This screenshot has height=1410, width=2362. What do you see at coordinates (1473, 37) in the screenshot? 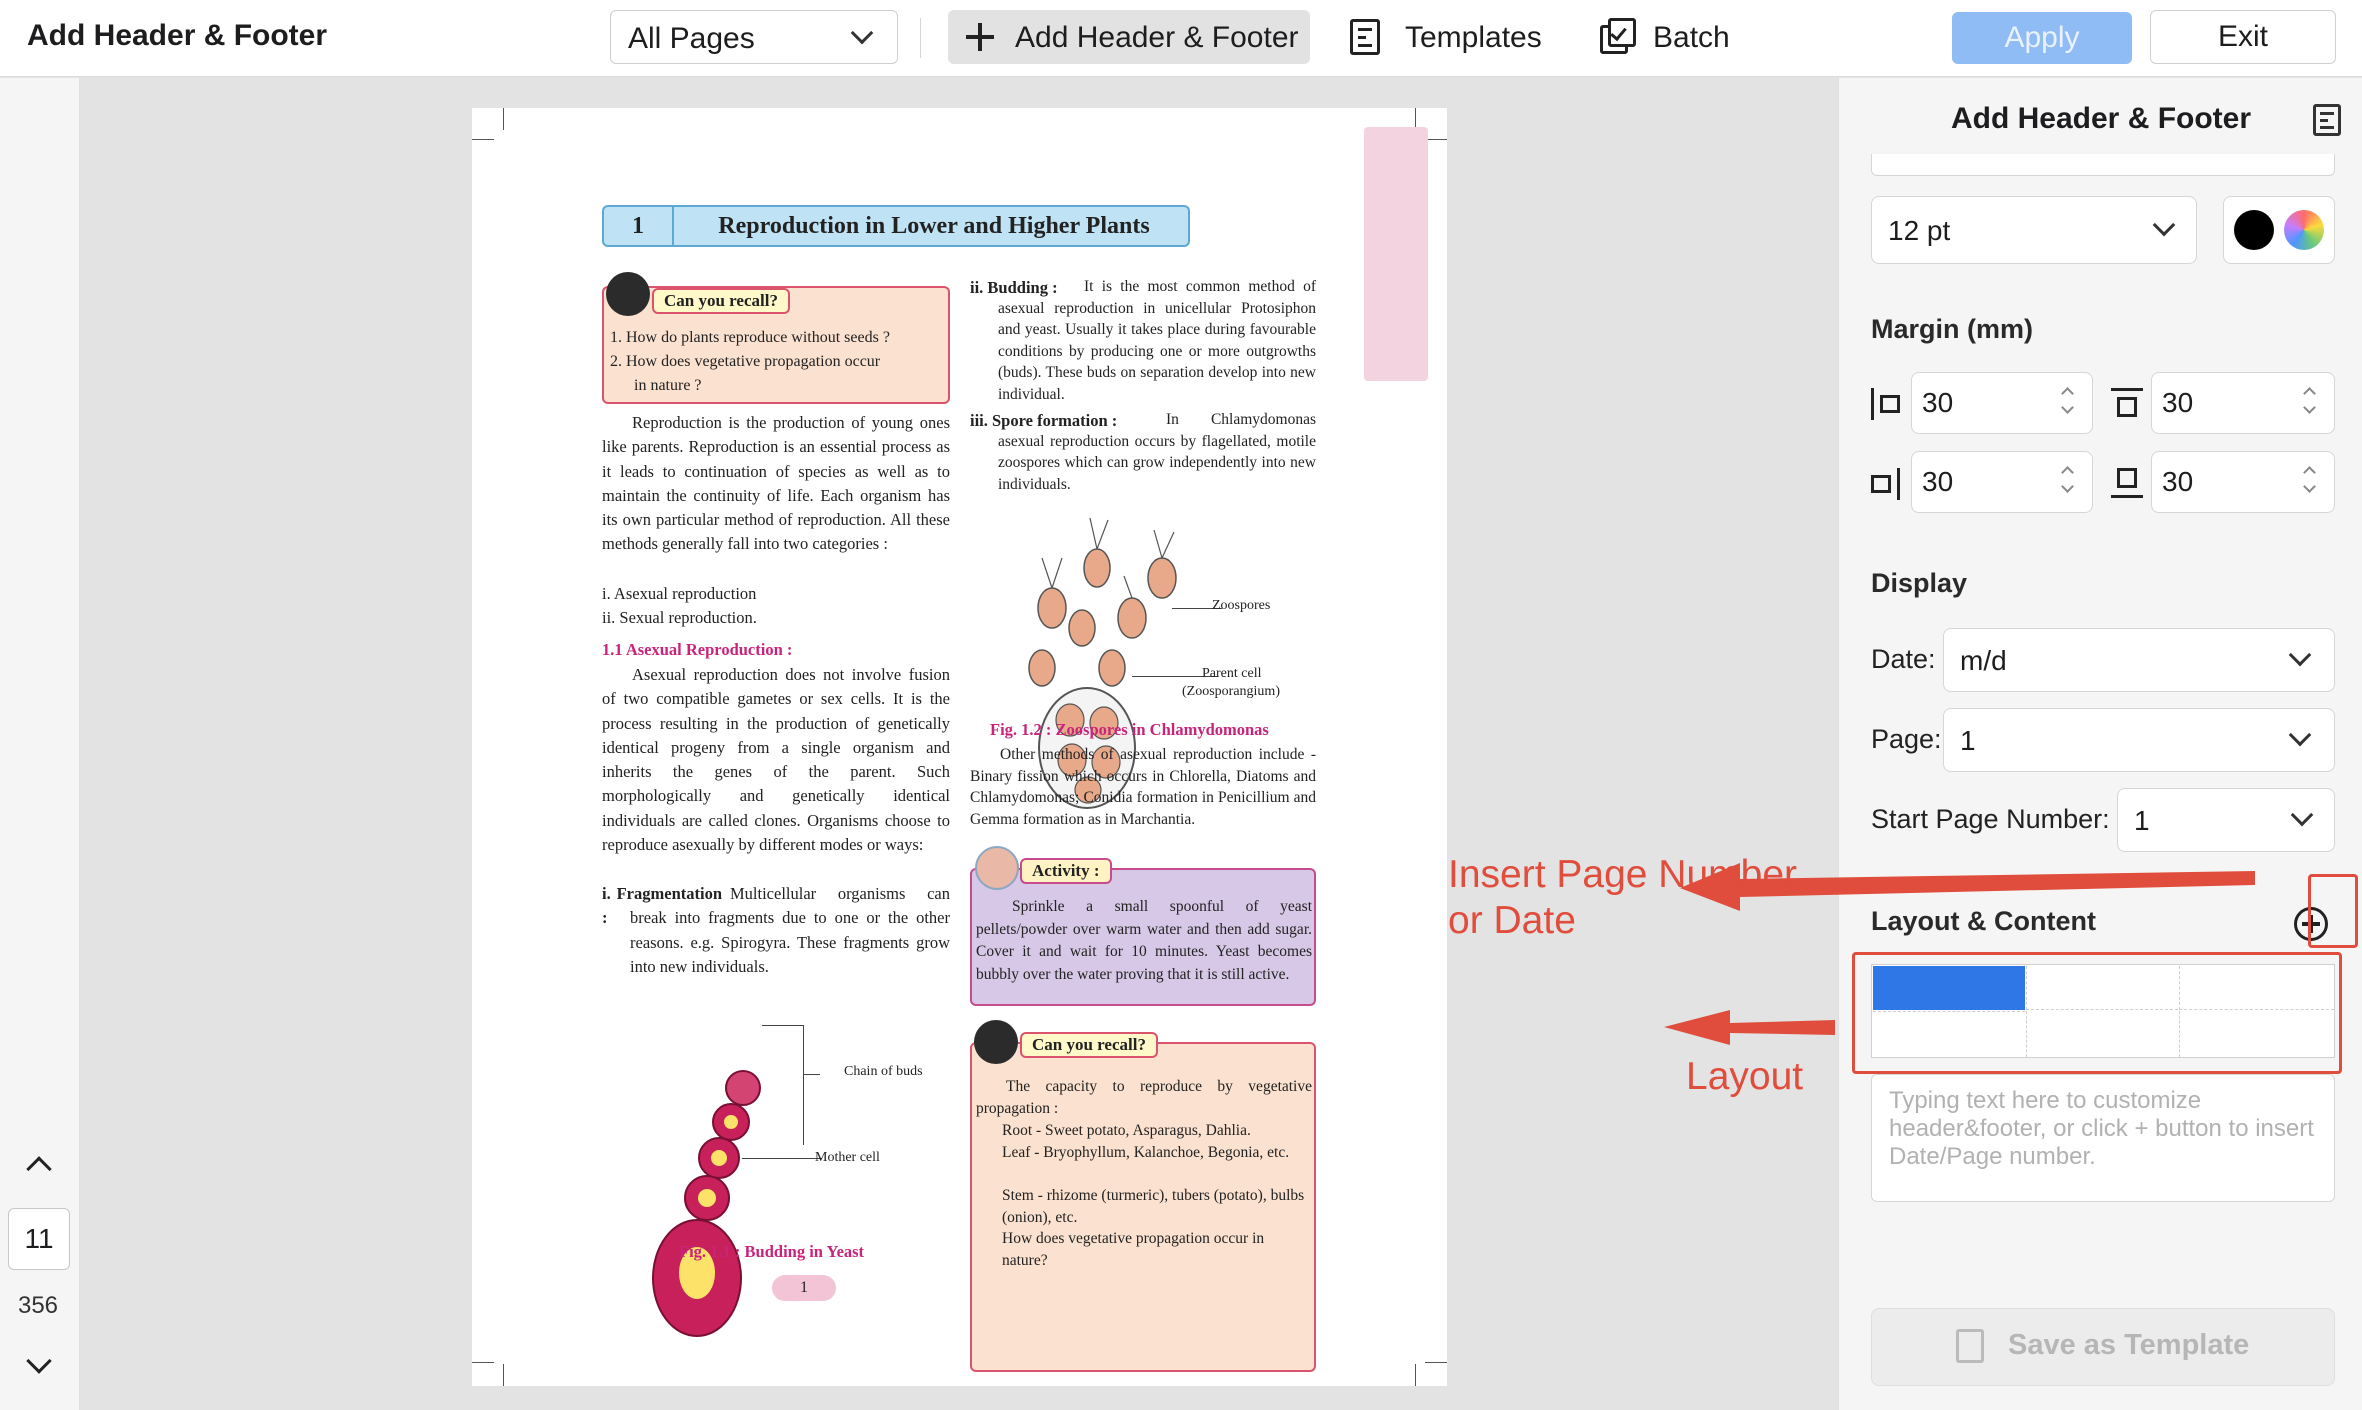
I see `templates-label: Templates` at bounding box center [1473, 37].